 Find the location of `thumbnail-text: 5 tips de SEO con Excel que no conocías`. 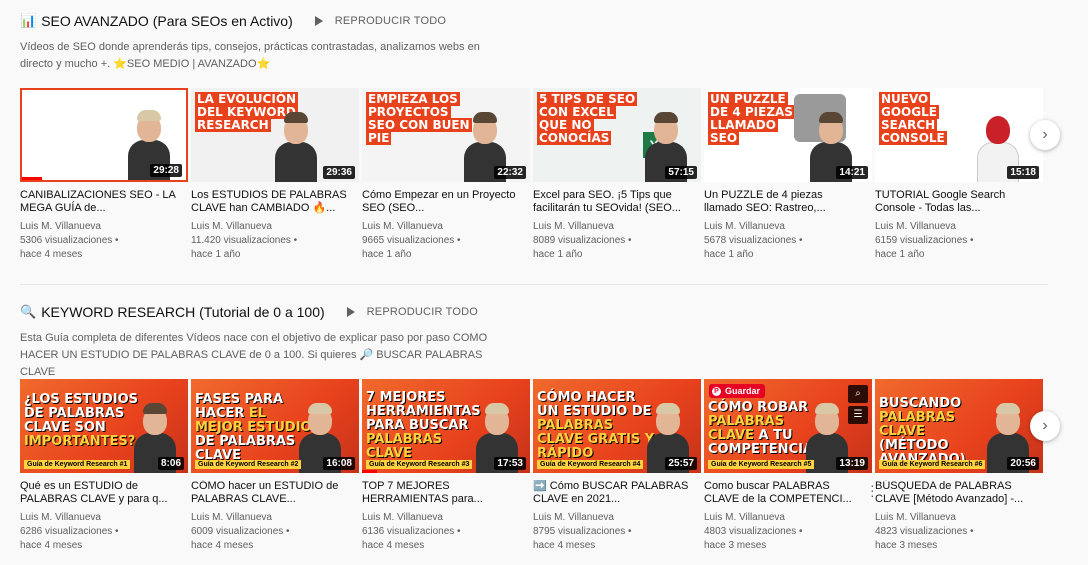

thumbnail-text: 5 tips de SEO con Excel que no conocías is located at coordinates (587, 118).